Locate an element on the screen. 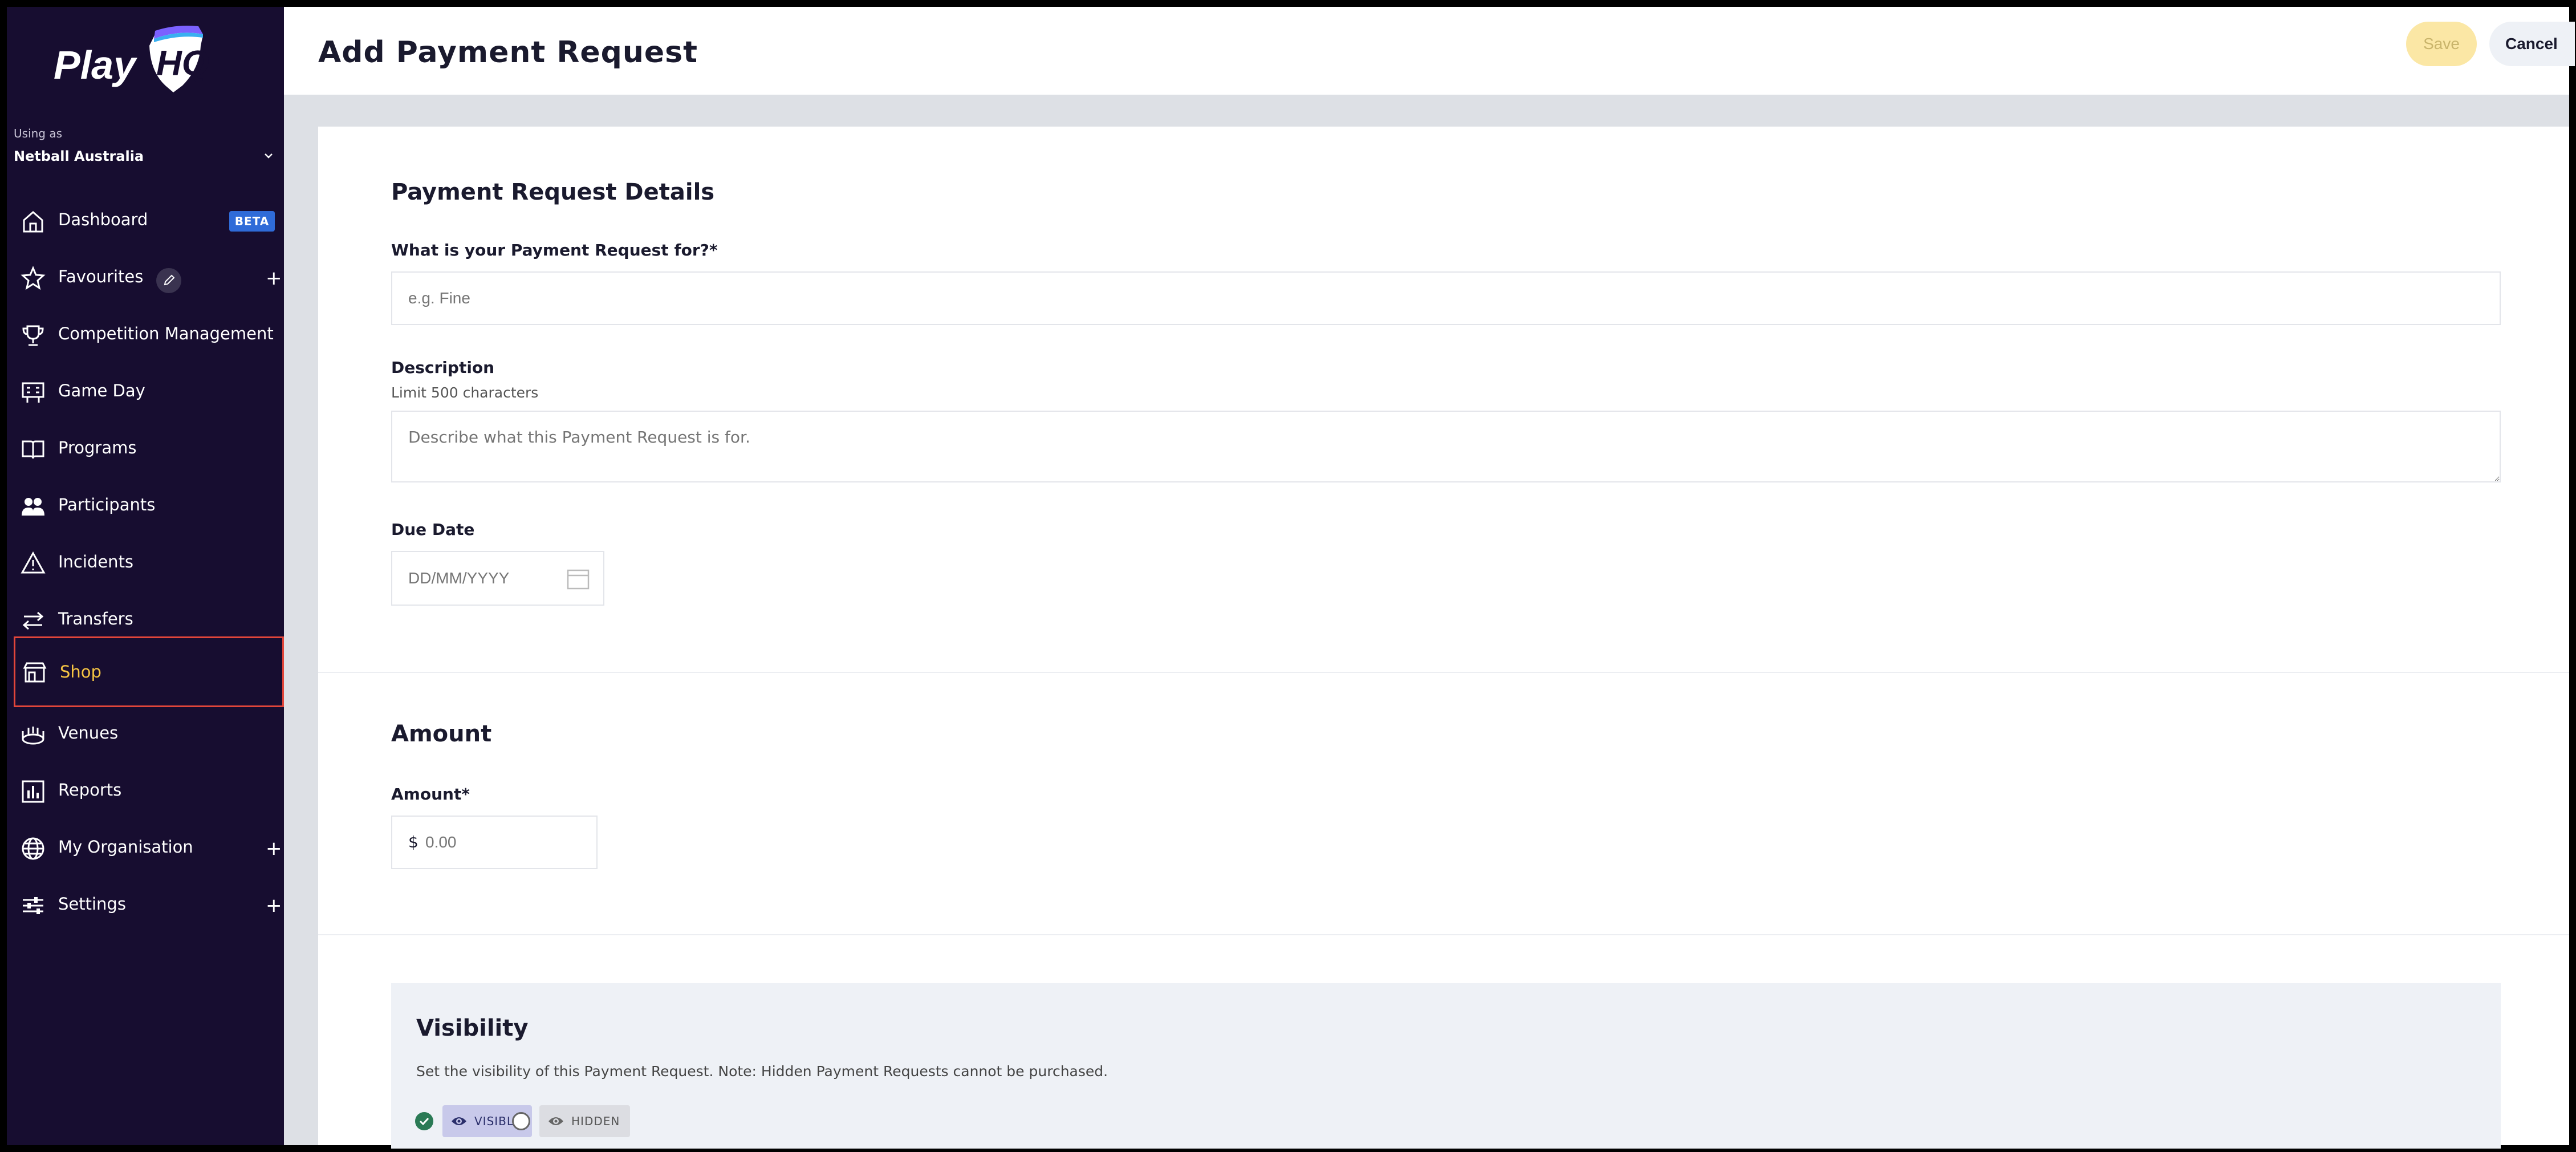  pencil-icon is located at coordinates (169, 280).